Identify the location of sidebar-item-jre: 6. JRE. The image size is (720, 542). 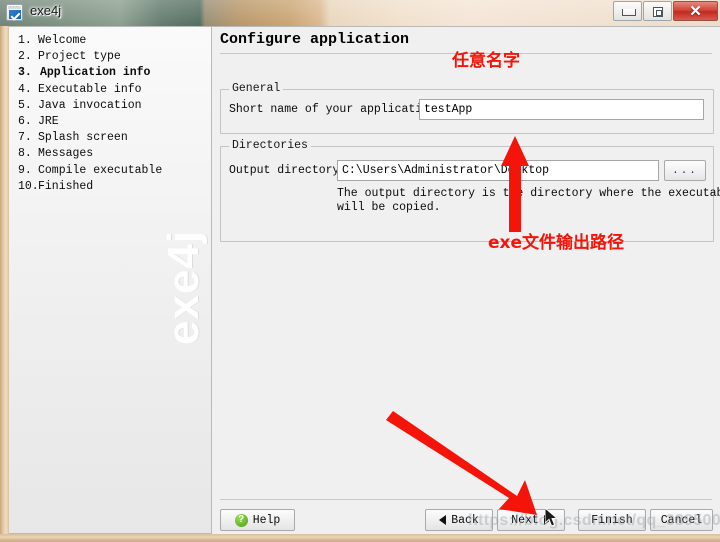
(113, 122).